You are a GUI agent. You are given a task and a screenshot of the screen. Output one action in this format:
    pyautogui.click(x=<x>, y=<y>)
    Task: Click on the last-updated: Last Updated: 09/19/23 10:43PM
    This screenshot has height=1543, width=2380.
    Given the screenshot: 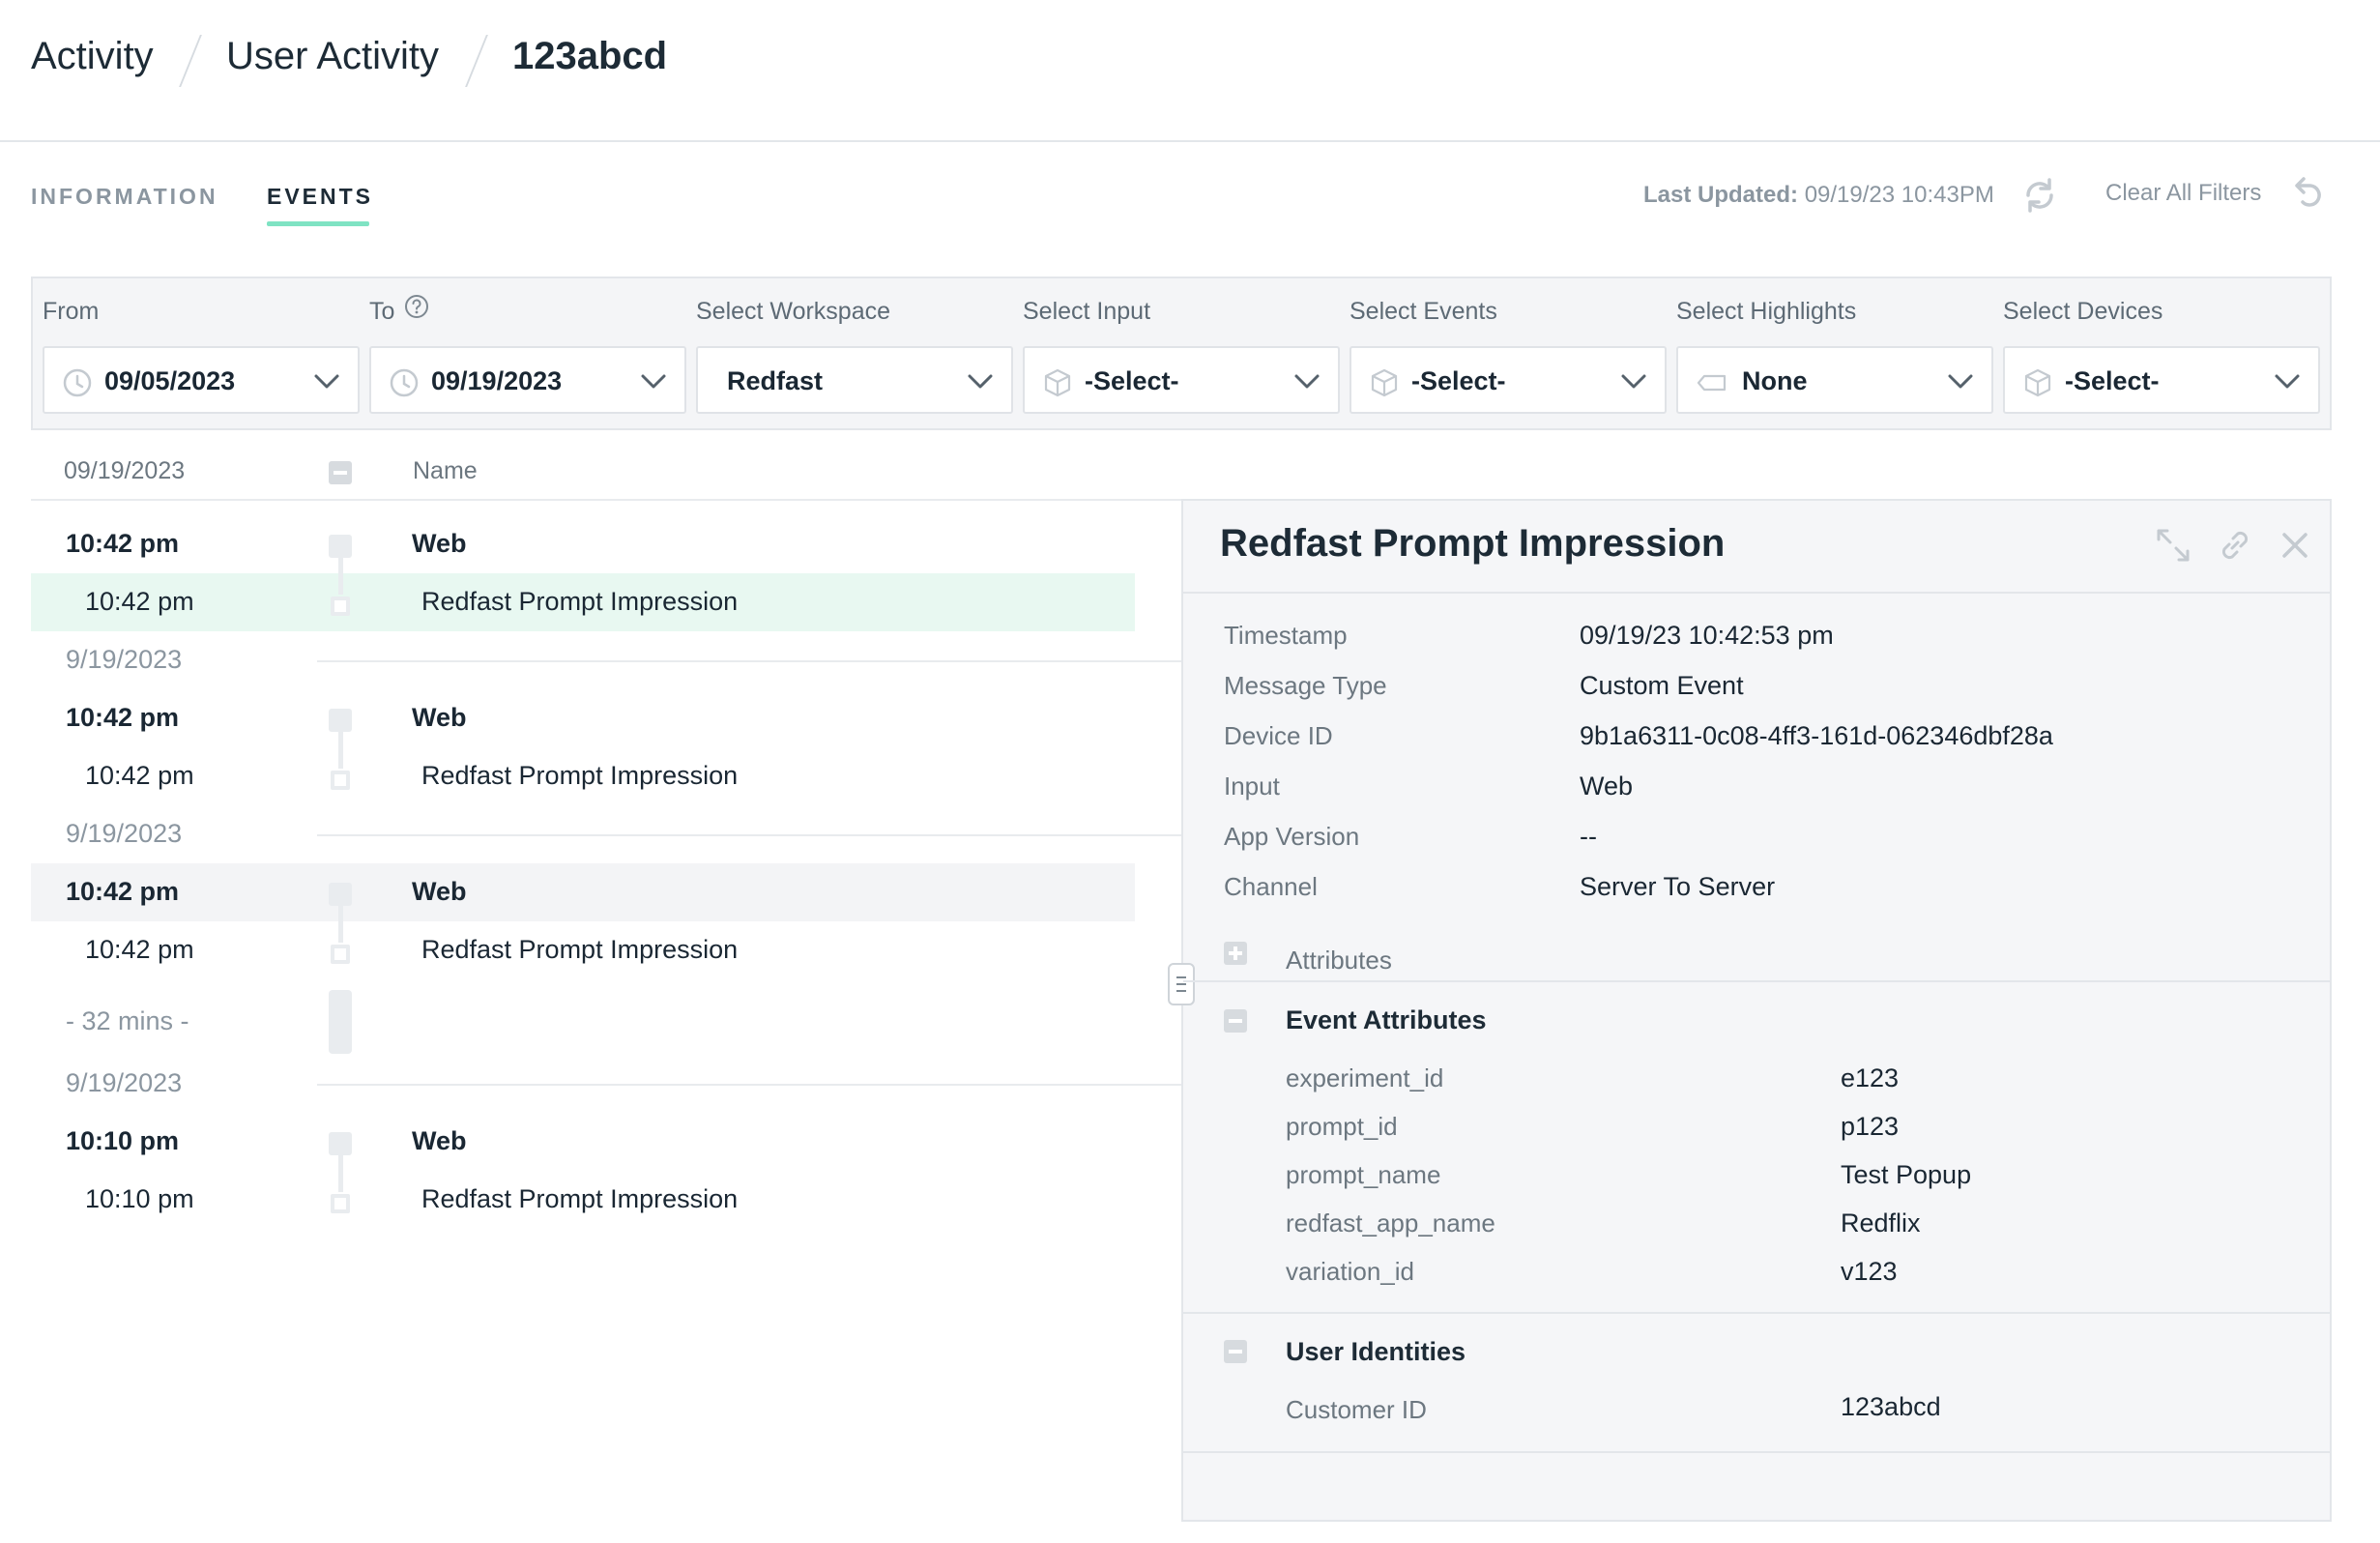 What is the action you would take?
    pyautogui.click(x=1819, y=195)
    